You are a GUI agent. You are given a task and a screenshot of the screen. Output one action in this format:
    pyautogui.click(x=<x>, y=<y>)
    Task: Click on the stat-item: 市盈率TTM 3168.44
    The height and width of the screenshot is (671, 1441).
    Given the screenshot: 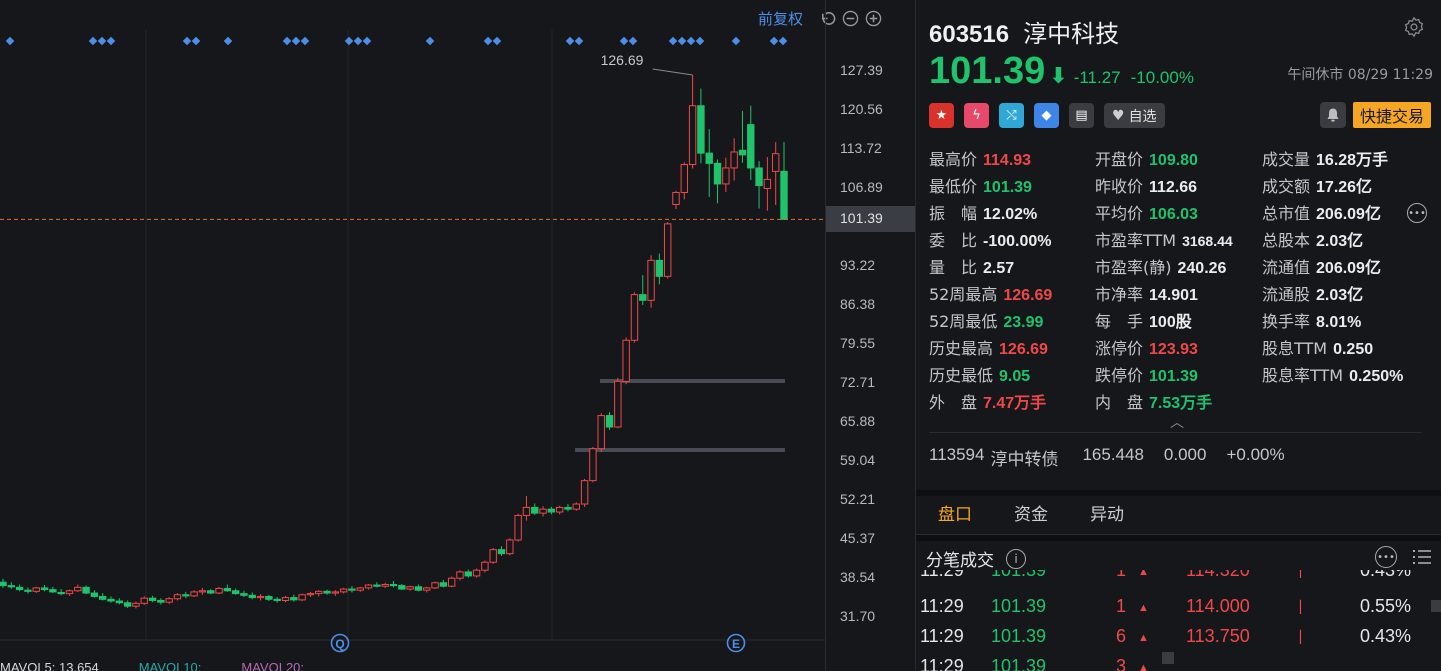 What is the action you would take?
    pyautogui.click(x=1164, y=239)
    